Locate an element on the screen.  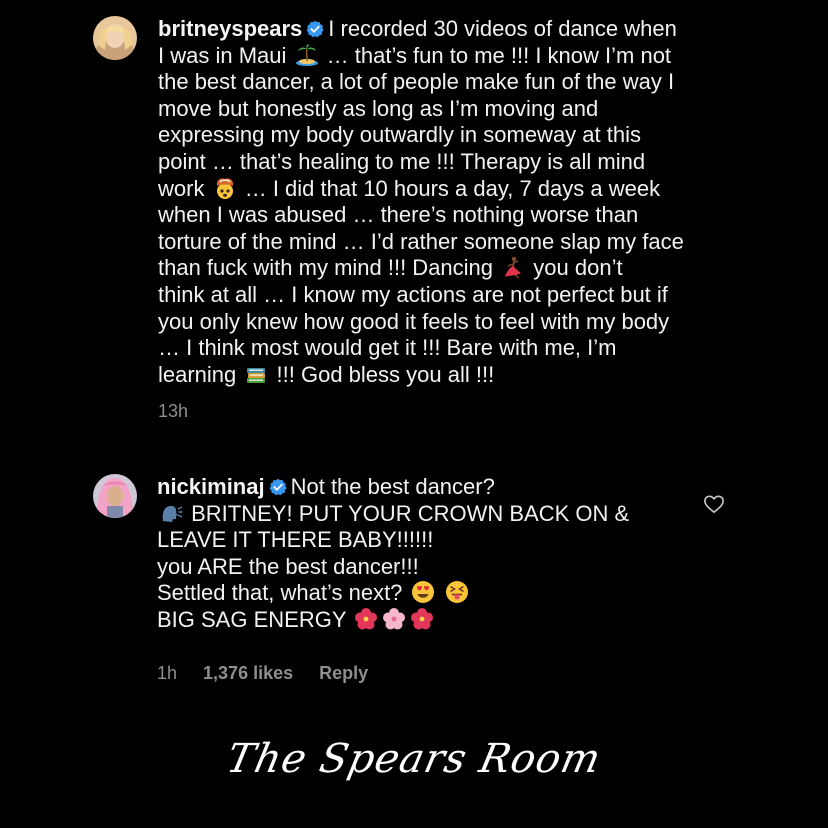
comment-line-text: I recorded 30 videos of dance when is located at coordinates (502, 28).